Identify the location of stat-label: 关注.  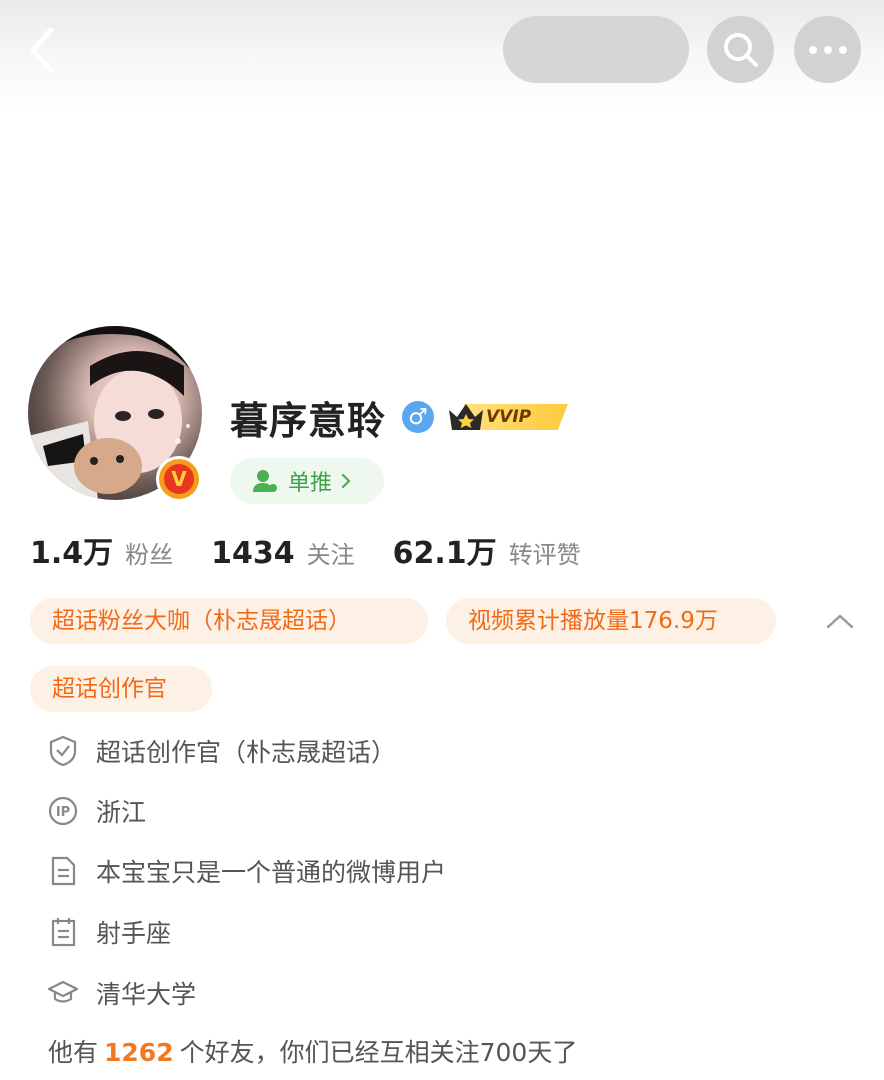
(330, 555).